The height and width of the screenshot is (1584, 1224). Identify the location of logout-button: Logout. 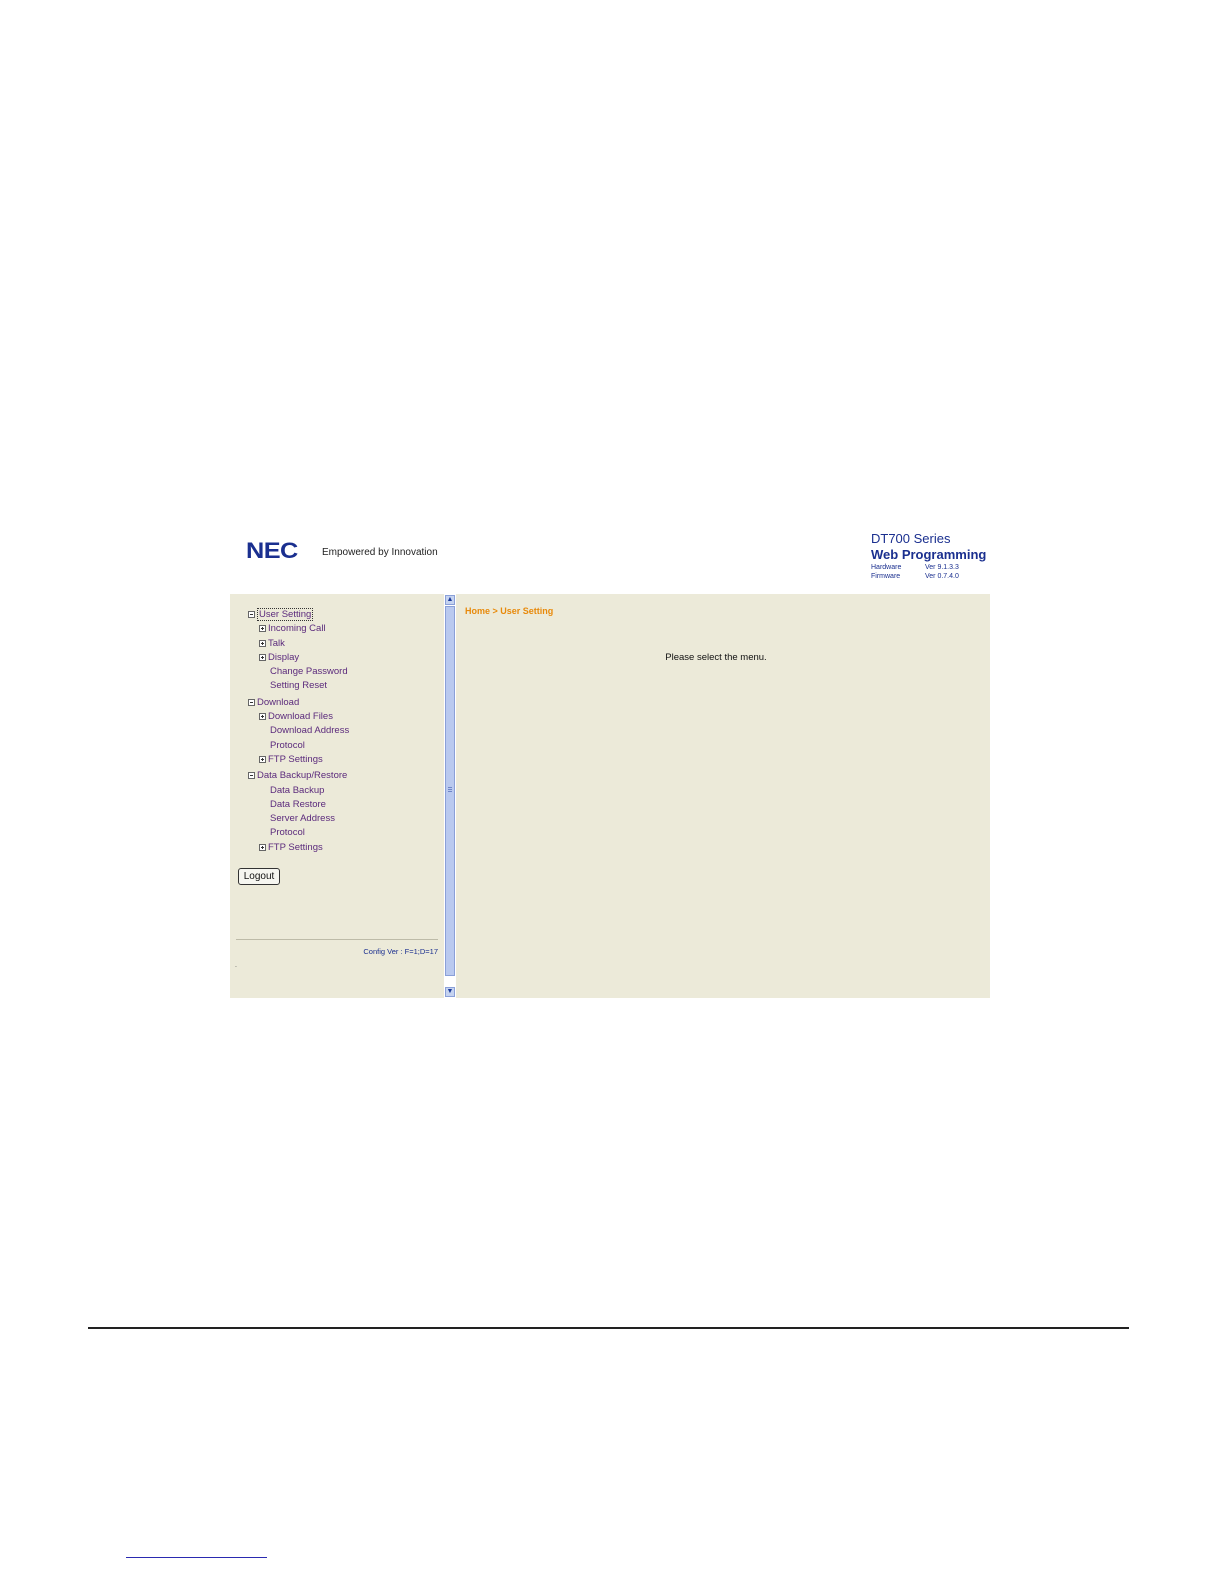
(259, 876).